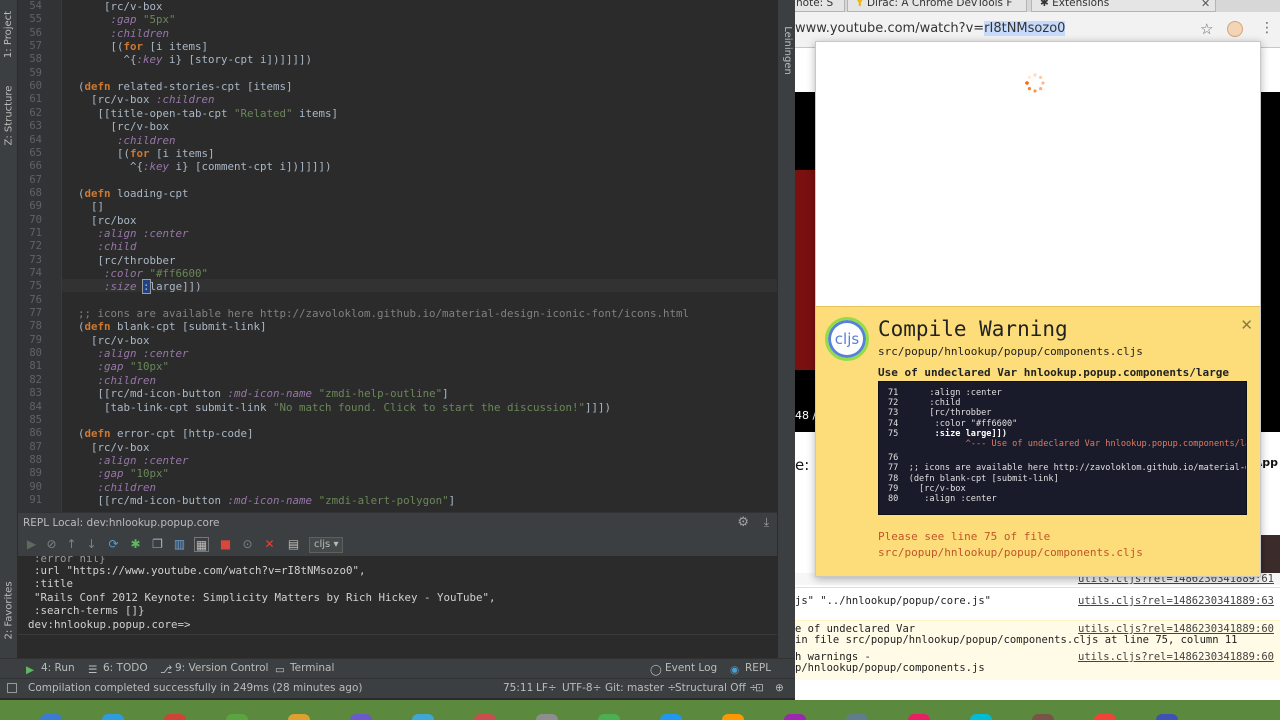  I want to click on project-tab: 1: Project, so click(9, 34).